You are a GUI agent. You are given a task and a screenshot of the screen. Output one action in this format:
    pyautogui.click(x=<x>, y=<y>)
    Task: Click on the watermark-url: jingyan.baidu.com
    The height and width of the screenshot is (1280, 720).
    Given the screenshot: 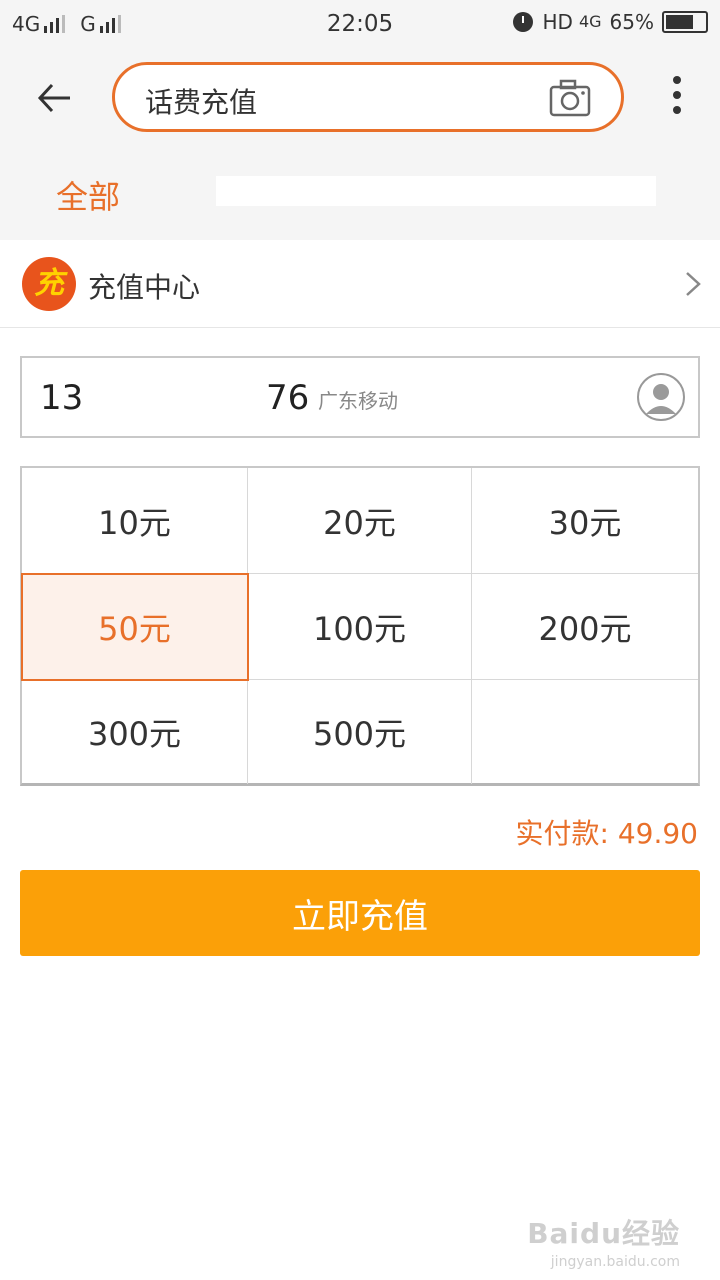 What is the action you would take?
    pyautogui.click(x=615, y=1262)
    